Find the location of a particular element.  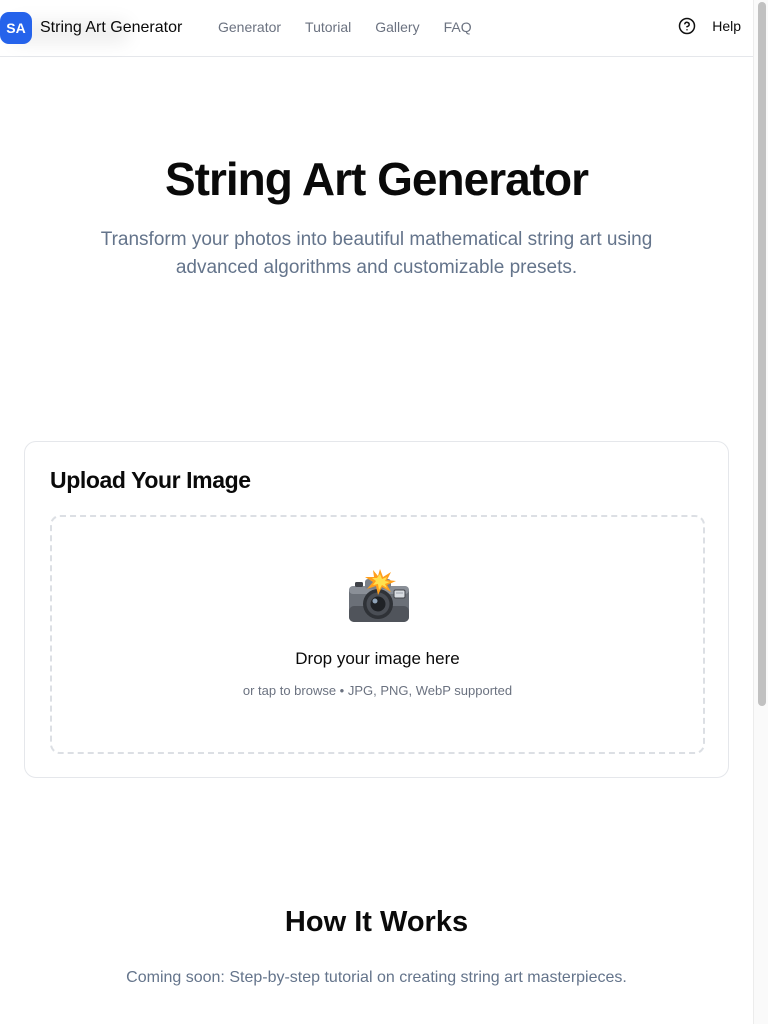

nav-link-tutorial: Tutorial is located at coordinates (328, 27).